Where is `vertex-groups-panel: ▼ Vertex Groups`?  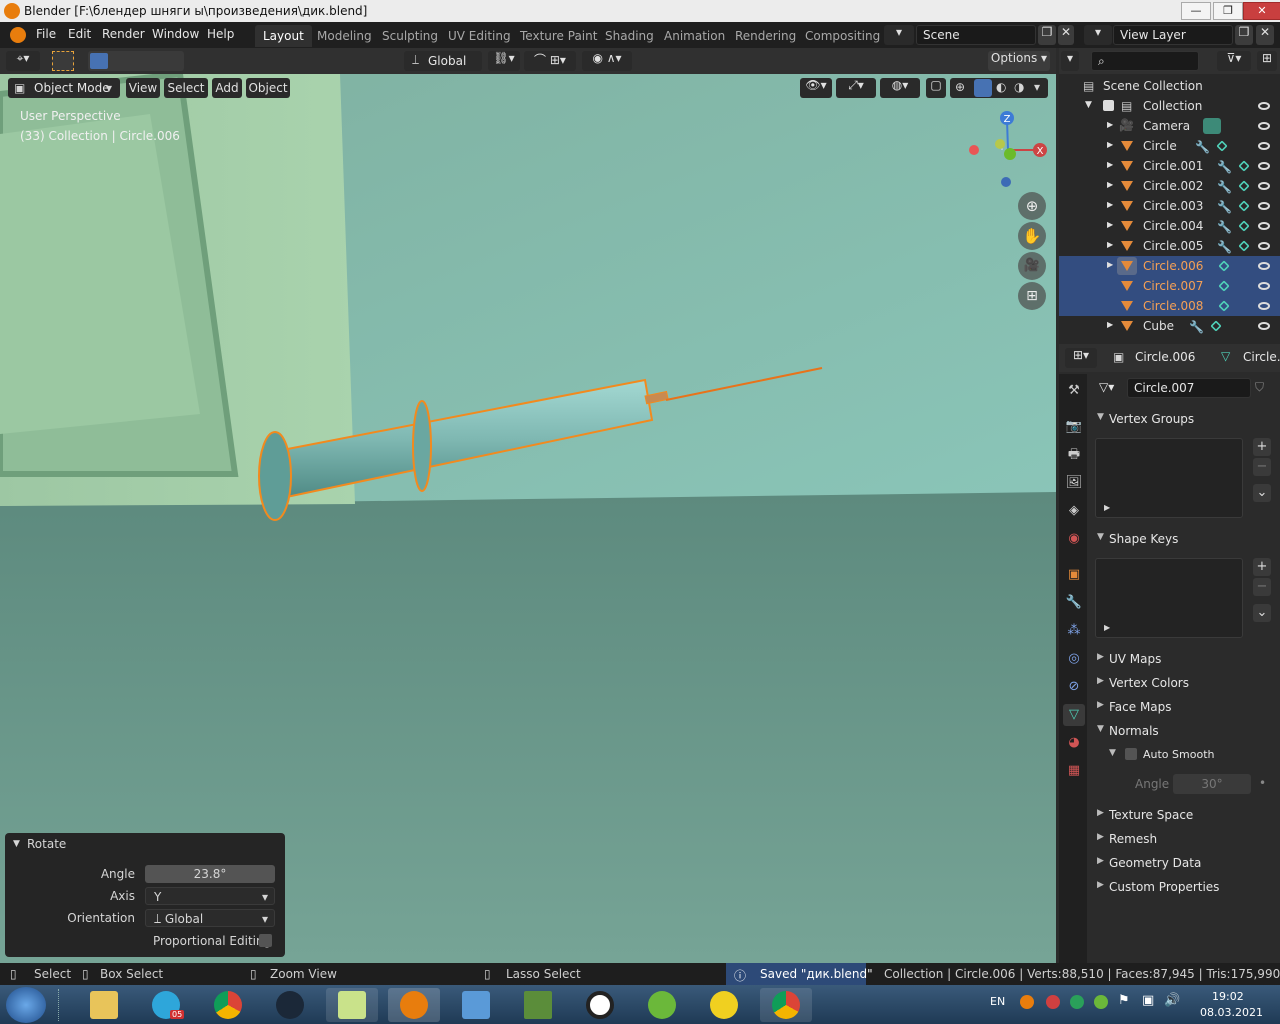 vertex-groups-panel: ▼ Vertex Groups is located at coordinates (1183, 419).